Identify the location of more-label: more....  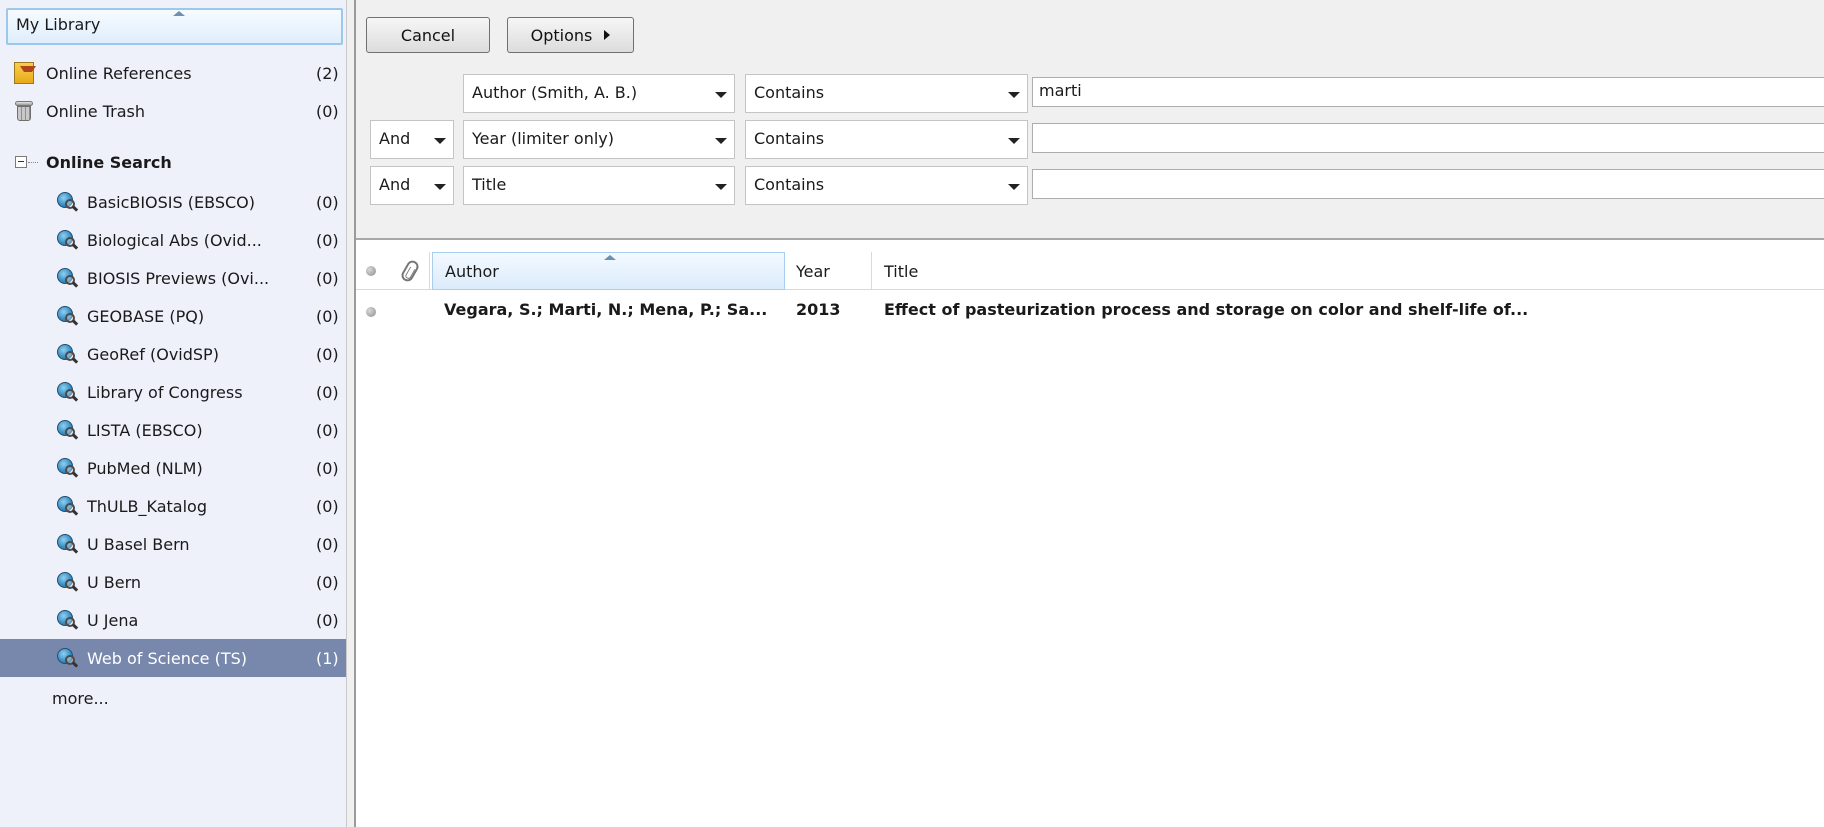
(80, 698).